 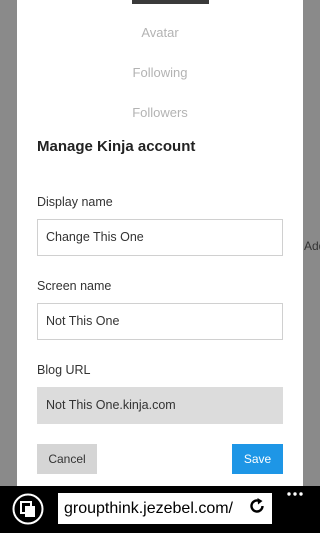 I want to click on following-link: Following, so click(x=160, y=72).